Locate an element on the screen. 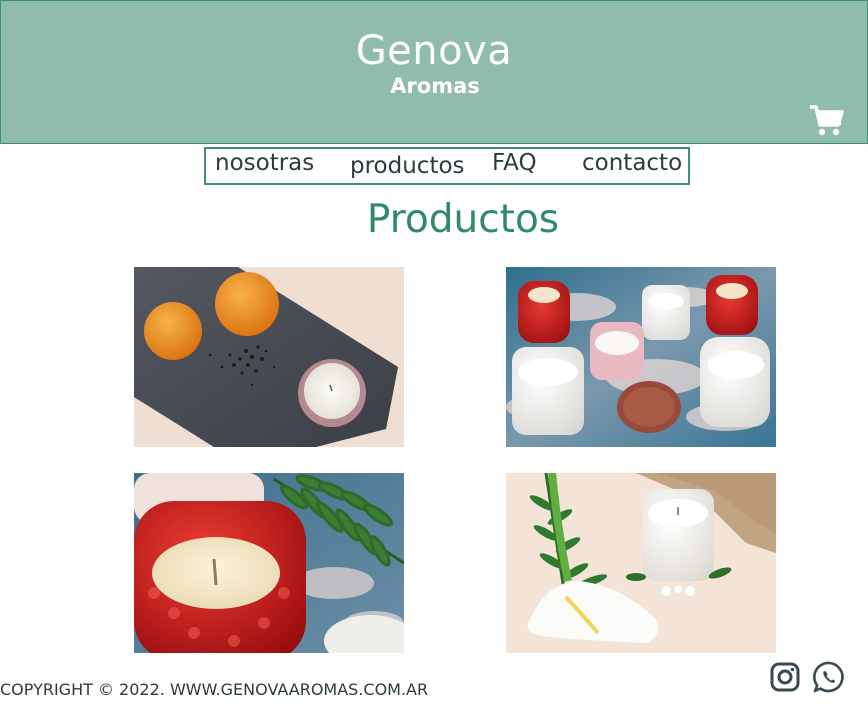  nav-item-nosotras: nosotras is located at coordinates (264, 163).